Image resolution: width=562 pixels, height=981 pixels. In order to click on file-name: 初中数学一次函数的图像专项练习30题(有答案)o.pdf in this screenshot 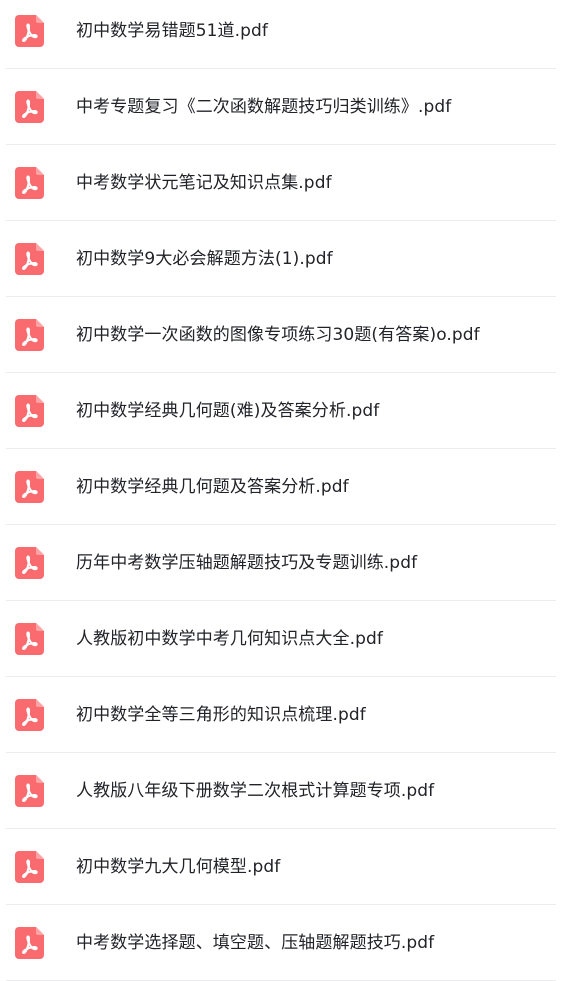, I will do `click(278, 335)`.